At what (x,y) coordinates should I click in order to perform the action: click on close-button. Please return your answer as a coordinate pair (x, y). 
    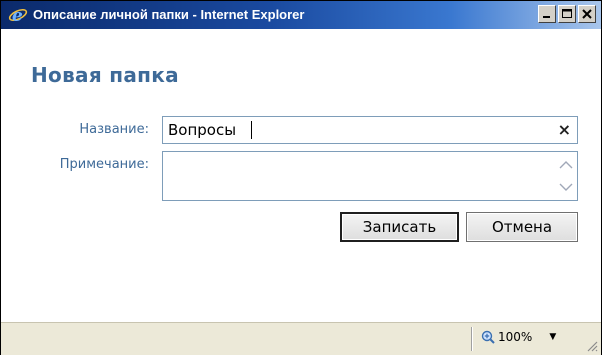
    Looking at the image, I should click on (587, 14).